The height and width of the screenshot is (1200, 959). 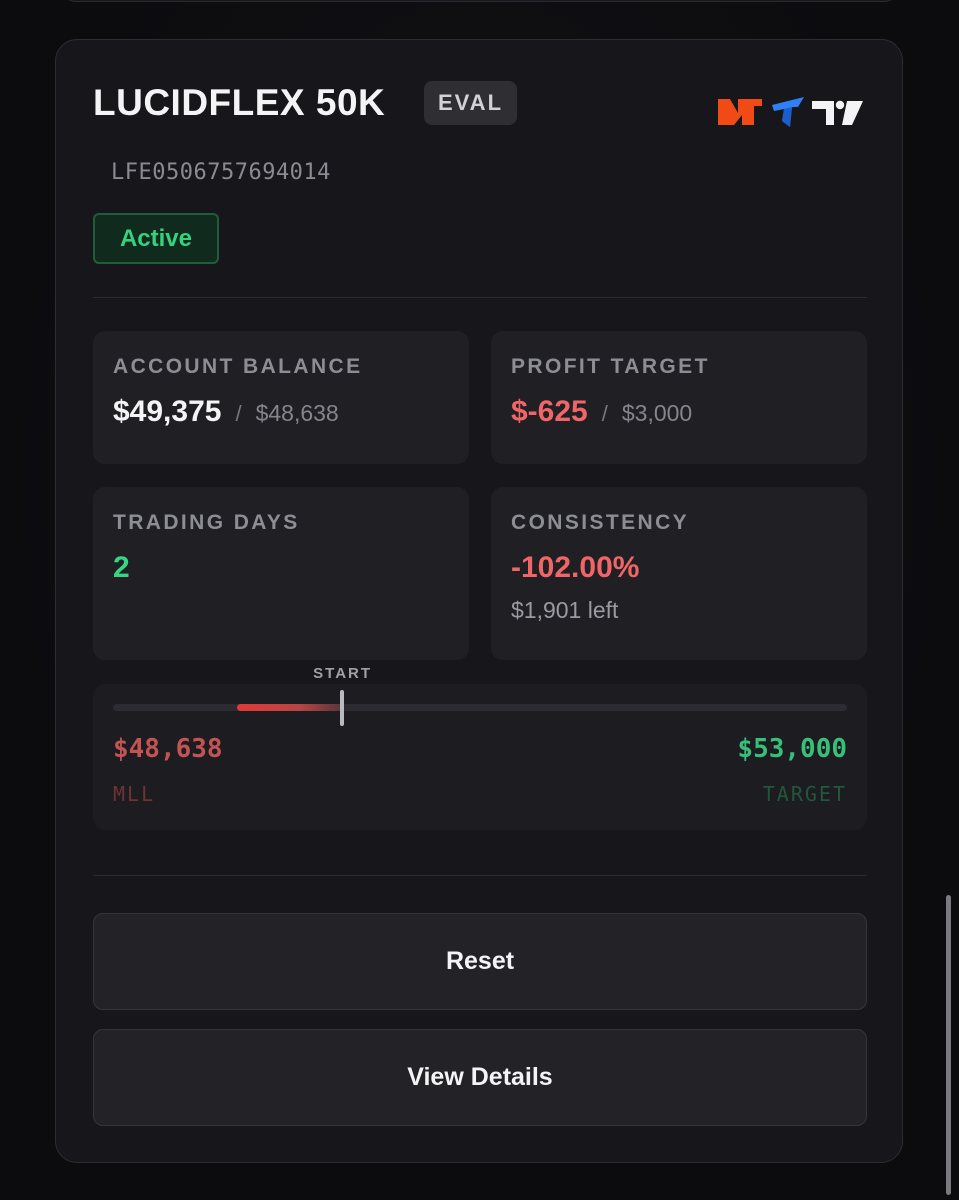 I want to click on account-balance-starting: $48,638, so click(x=297, y=413).